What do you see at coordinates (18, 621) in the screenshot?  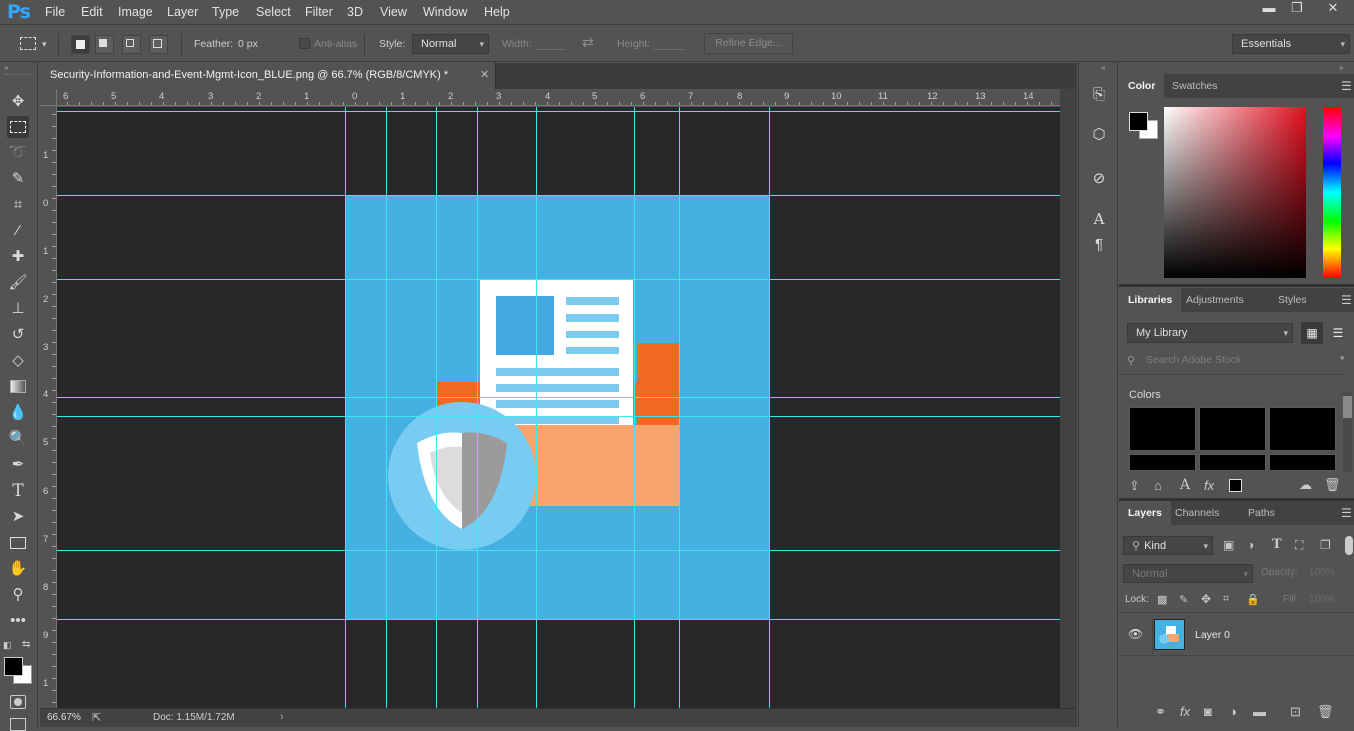 I see `more-tools-icon: •••` at bounding box center [18, 621].